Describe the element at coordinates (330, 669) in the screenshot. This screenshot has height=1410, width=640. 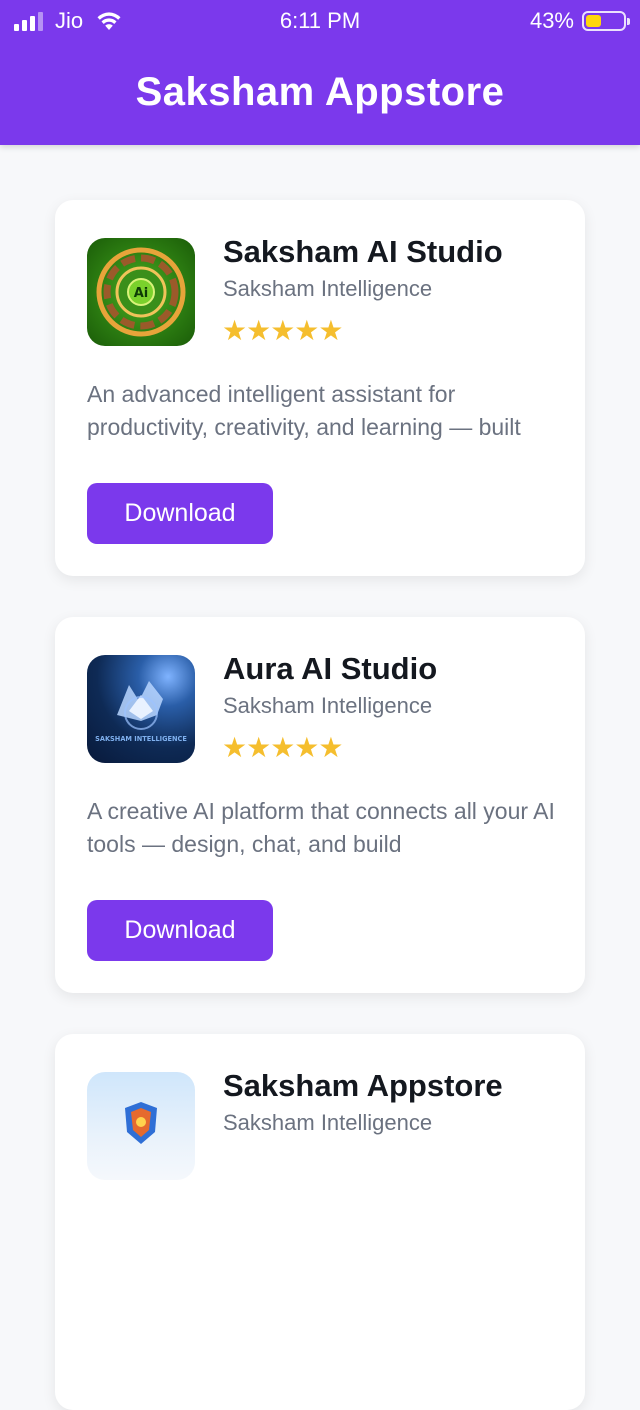
I see `app-name: Aura AI Studio` at that location.